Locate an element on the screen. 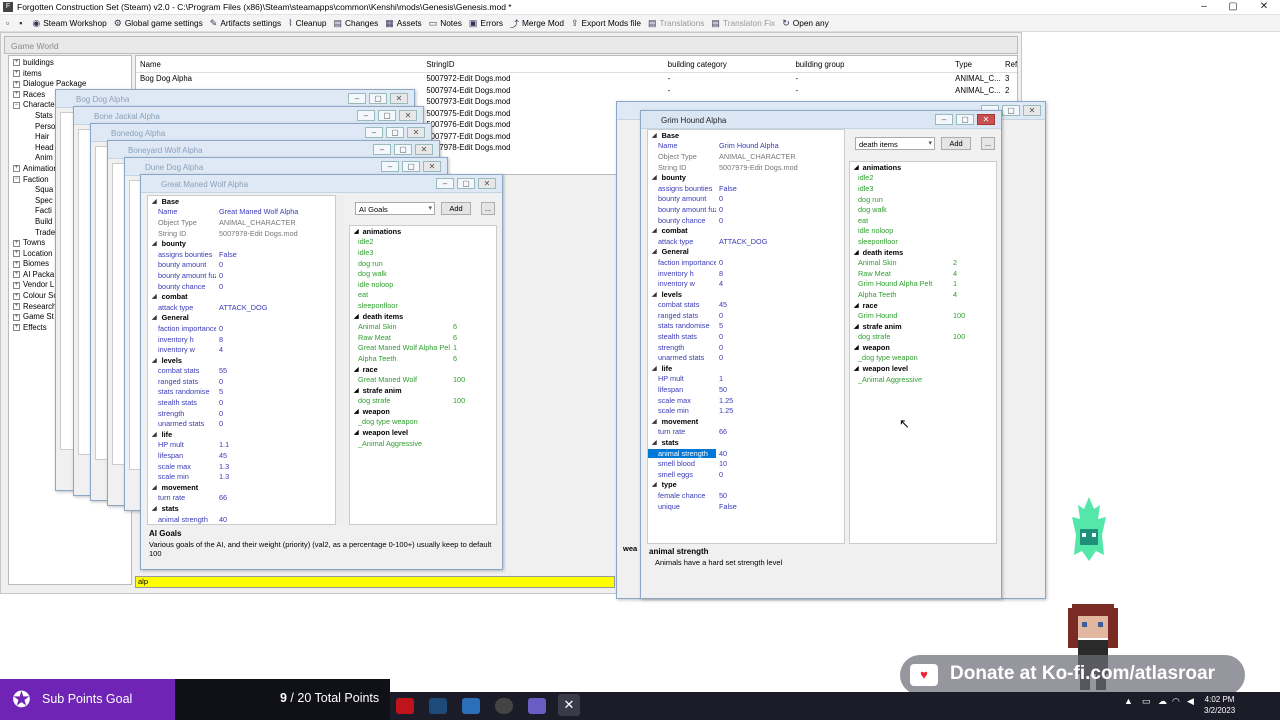  toolbar-translation-fix: ▤ Translaton Fix is located at coordinates (743, 23).